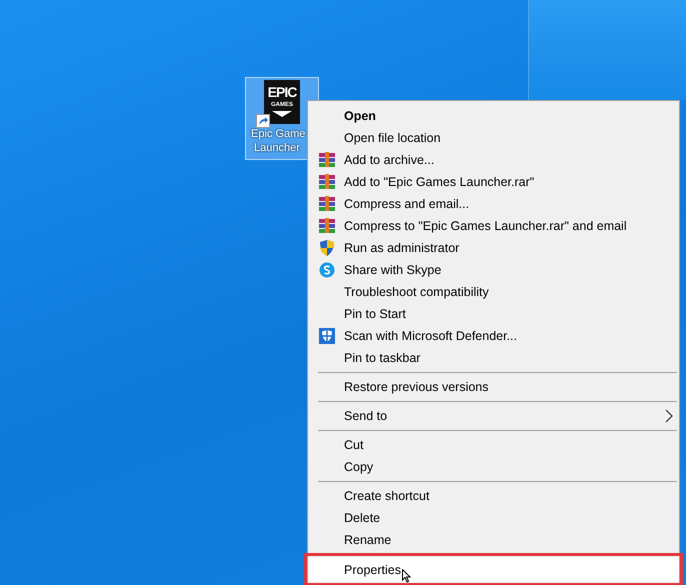  What do you see at coordinates (493, 387) in the screenshot?
I see `menu-item: Restore previous versions` at bounding box center [493, 387].